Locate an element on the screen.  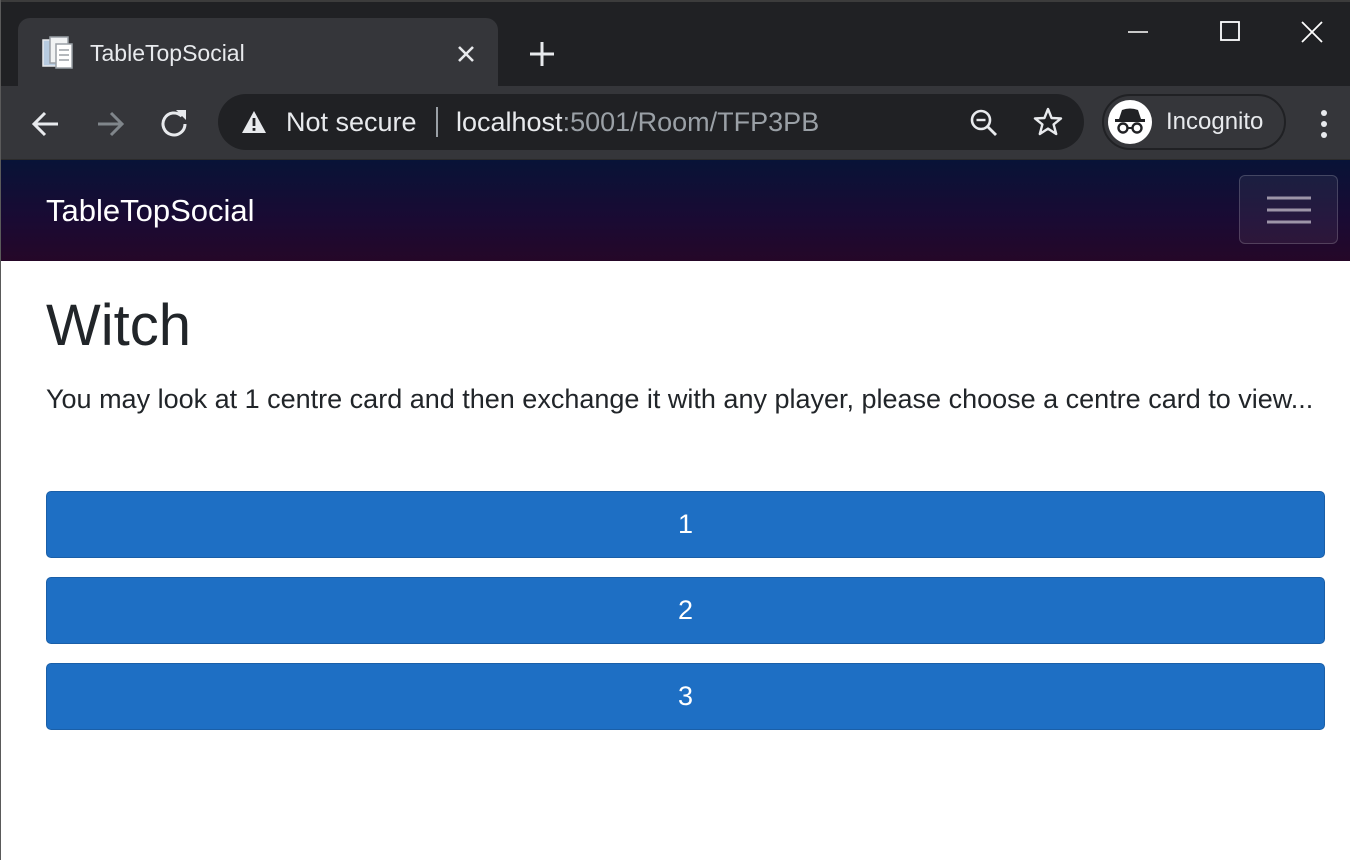
window-border is located at coordinates (0, 430).